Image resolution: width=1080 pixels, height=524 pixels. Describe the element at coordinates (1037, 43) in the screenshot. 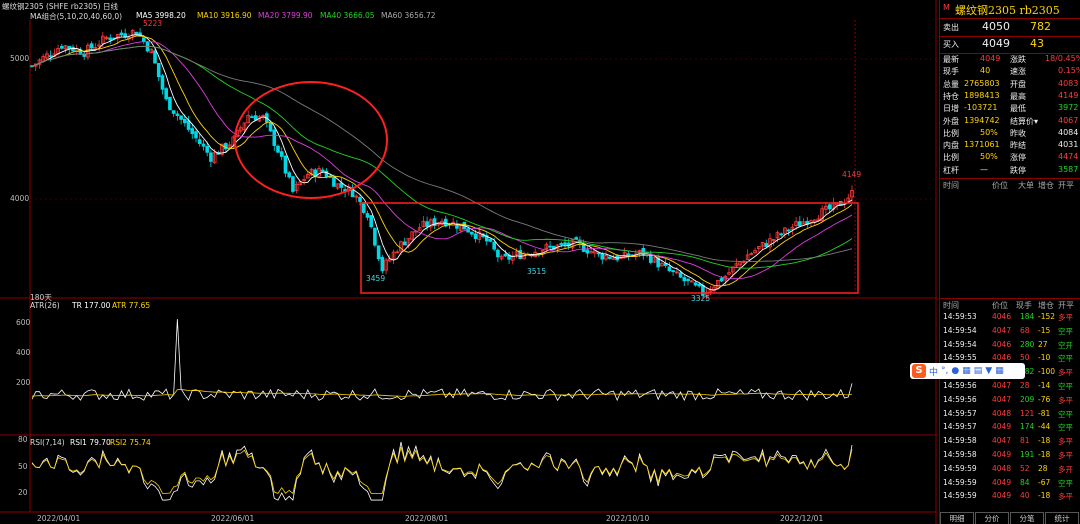

I see `bid-volume: 43` at that location.